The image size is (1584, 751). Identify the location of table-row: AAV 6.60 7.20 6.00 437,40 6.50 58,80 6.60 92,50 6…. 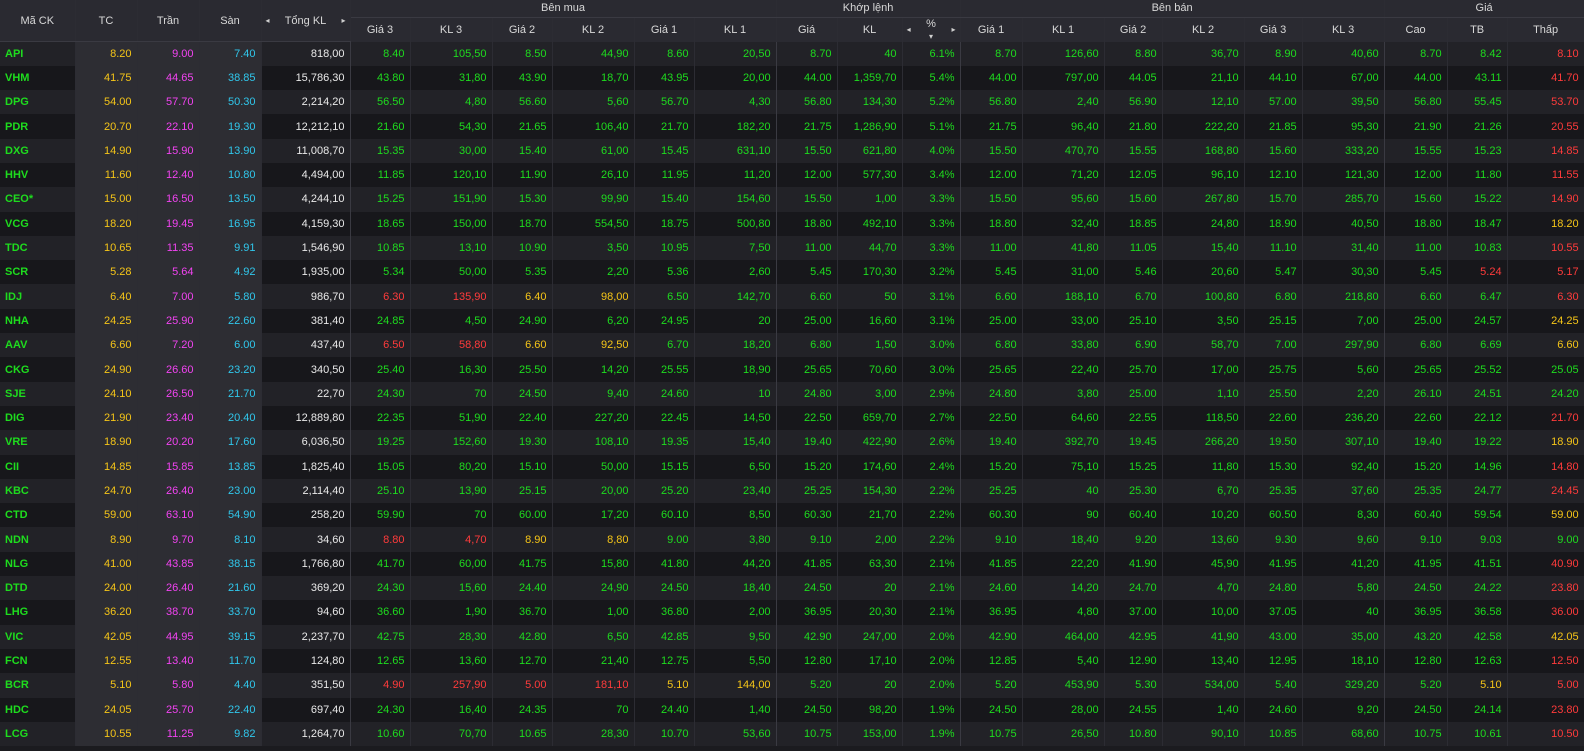
(792, 345).